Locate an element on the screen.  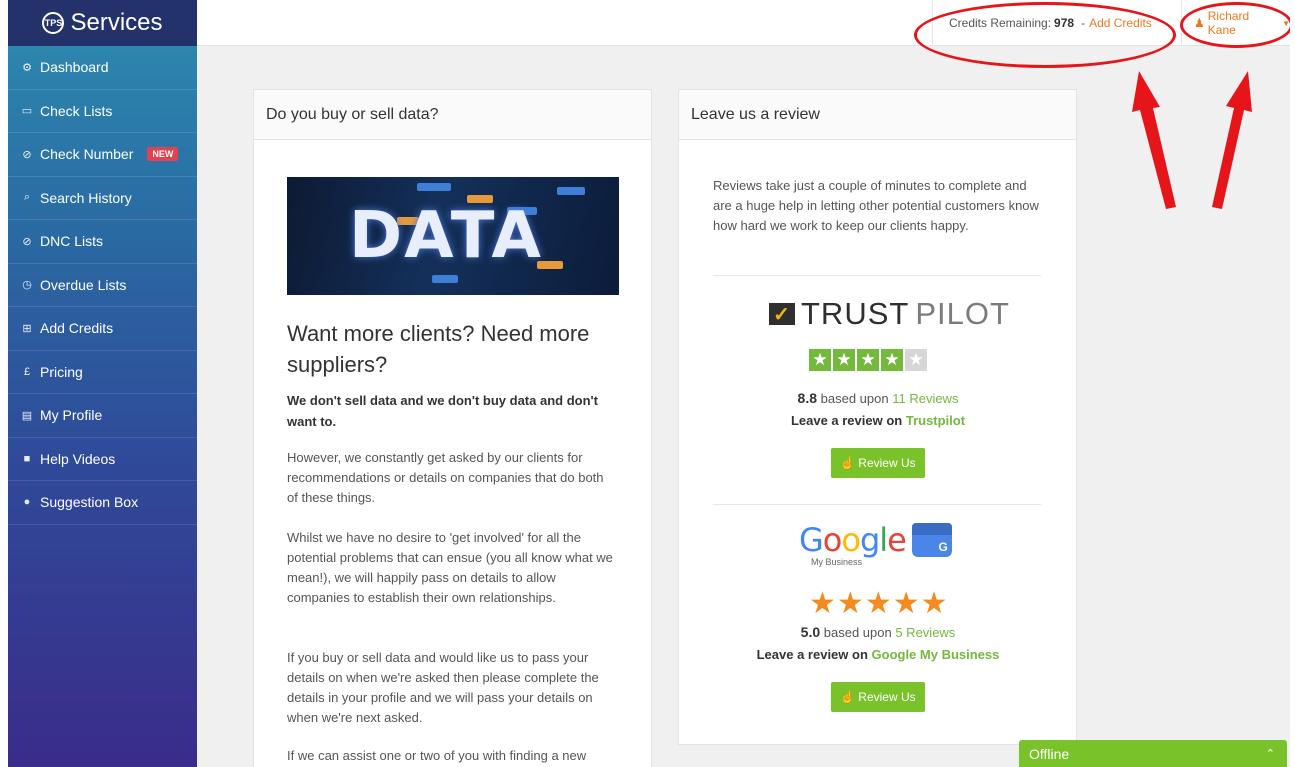
trustpilot-logo-pilot: PILOT is located at coordinates (962, 313).